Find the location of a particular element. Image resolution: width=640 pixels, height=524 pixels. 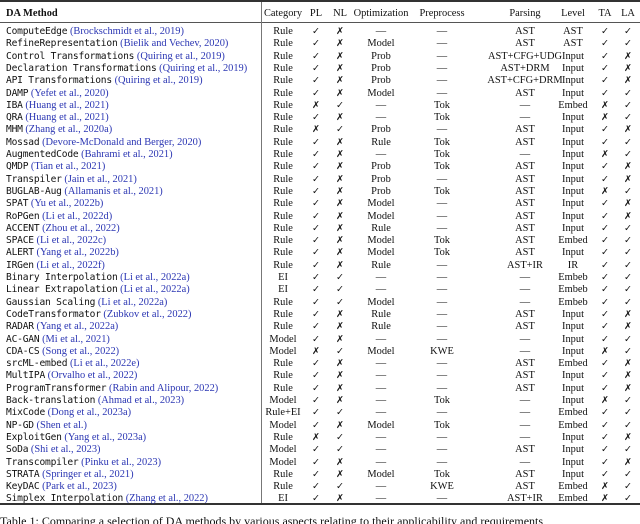

citation-link: (Devore-McDonald and Berger, 2020) is located at coordinates (121, 142).